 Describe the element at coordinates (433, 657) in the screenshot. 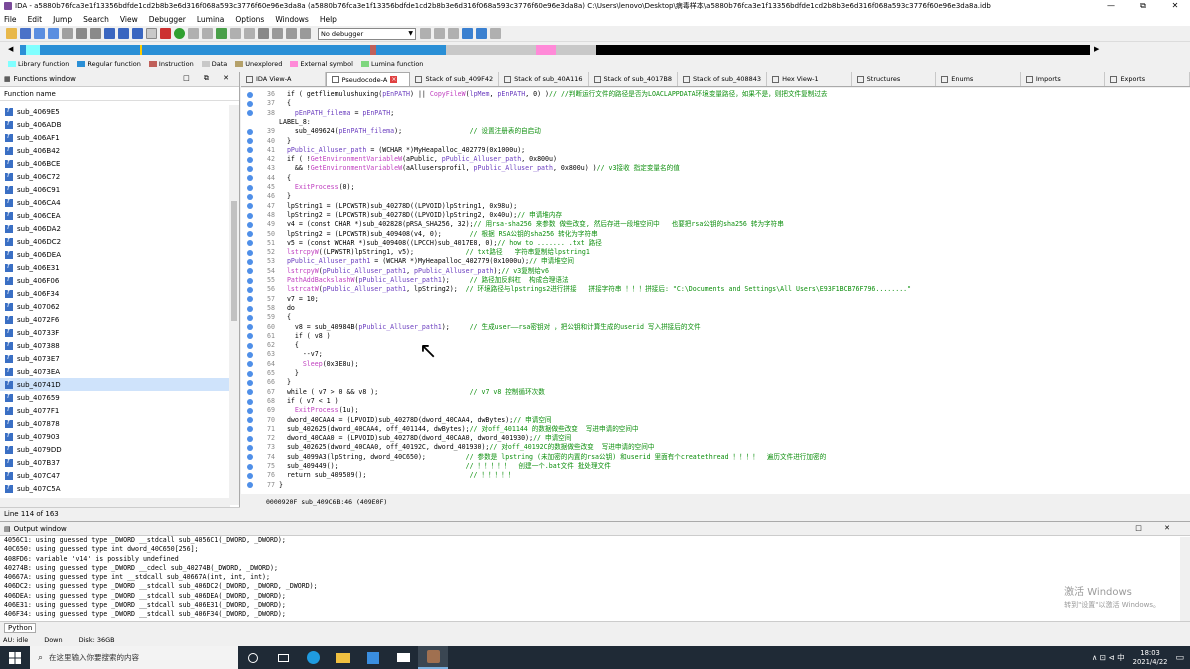

I see `ida-taskbar-icon` at that location.